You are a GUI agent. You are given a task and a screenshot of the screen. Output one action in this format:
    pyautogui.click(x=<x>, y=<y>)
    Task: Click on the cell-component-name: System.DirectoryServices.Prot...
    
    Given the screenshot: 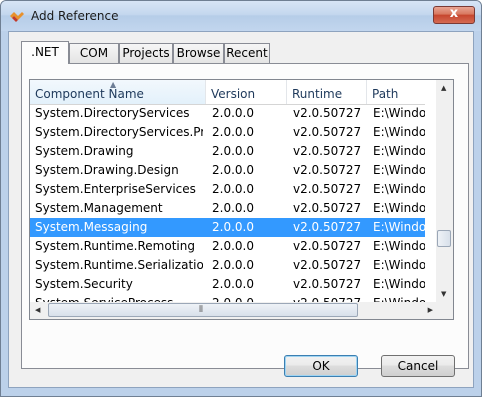 What is the action you would take?
    pyautogui.click(x=119, y=132)
    